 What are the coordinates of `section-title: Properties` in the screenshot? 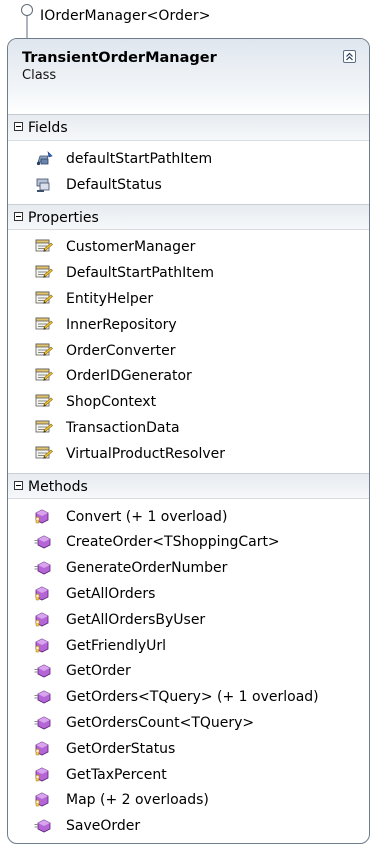 It's located at (63, 217).